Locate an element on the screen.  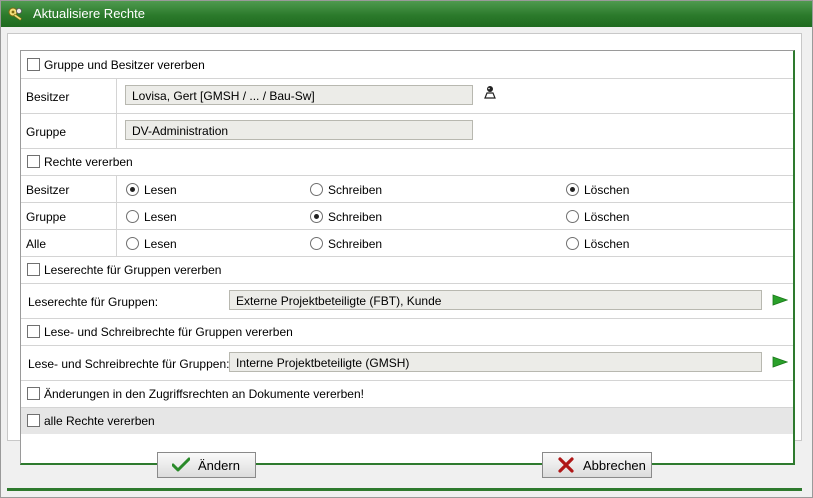
permission-row-group: Gruppe Lesen Schreiben Löschen is located at coordinates (407, 216).